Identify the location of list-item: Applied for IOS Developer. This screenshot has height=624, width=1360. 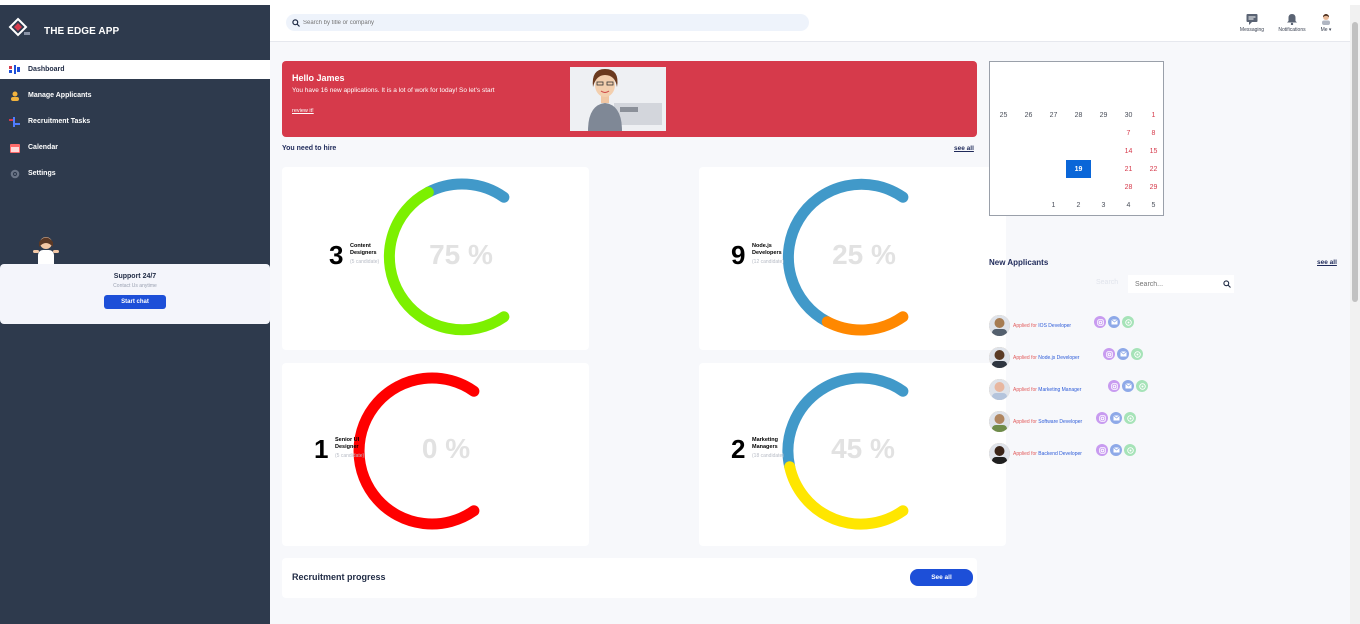
(1119, 326).